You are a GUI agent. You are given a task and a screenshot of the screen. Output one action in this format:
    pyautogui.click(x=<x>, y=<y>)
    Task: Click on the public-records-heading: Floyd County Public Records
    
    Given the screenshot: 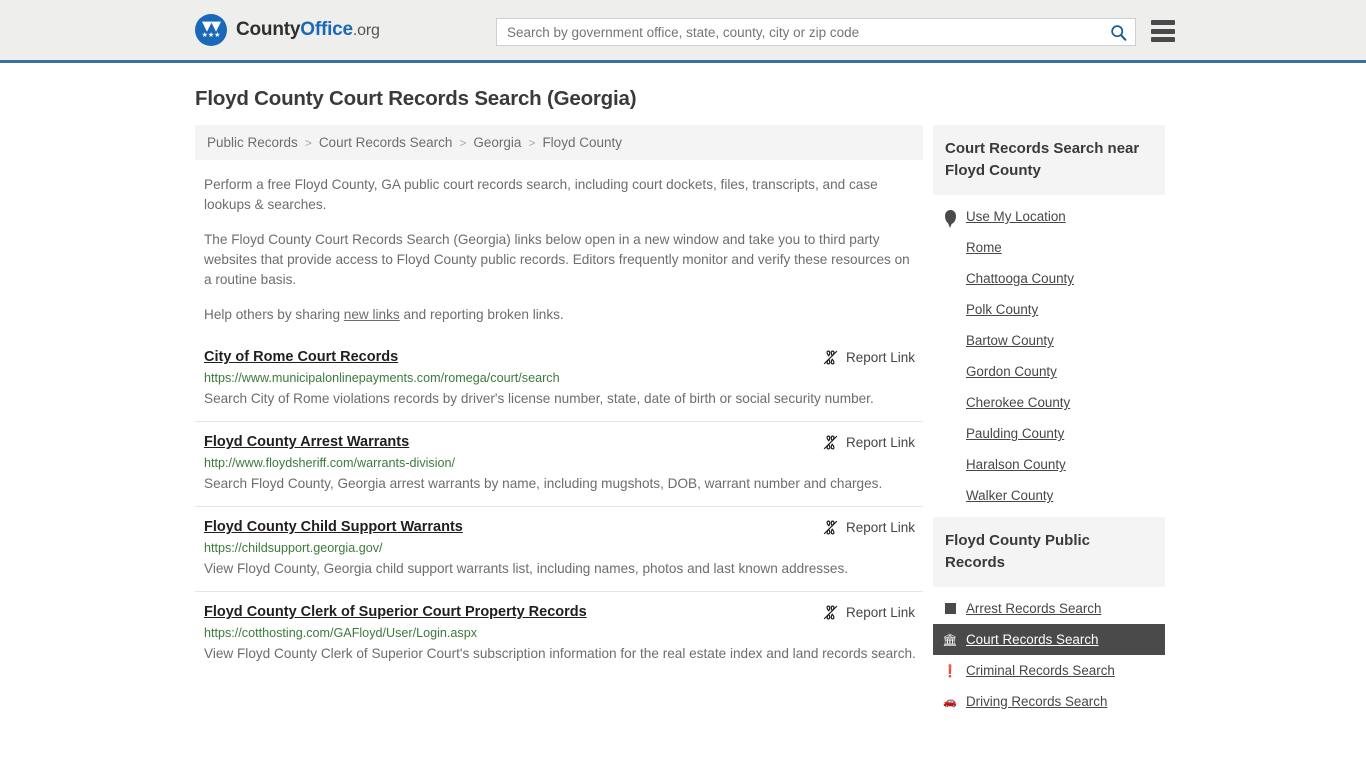 What is the action you would take?
    pyautogui.click(x=1049, y=552)
    